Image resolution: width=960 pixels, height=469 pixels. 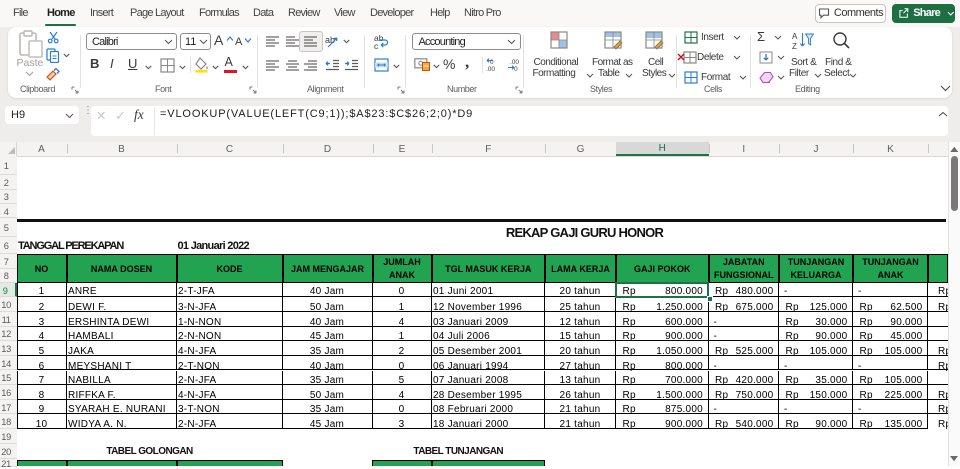 I want to click on svg-text: Z, so click(x=794, y=46).